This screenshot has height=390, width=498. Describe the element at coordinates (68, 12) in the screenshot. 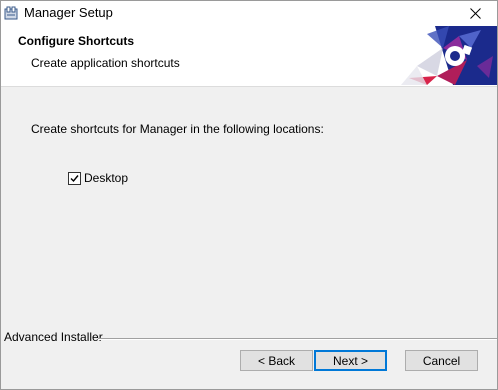

I see `window-title: Manager Setup` at that location.